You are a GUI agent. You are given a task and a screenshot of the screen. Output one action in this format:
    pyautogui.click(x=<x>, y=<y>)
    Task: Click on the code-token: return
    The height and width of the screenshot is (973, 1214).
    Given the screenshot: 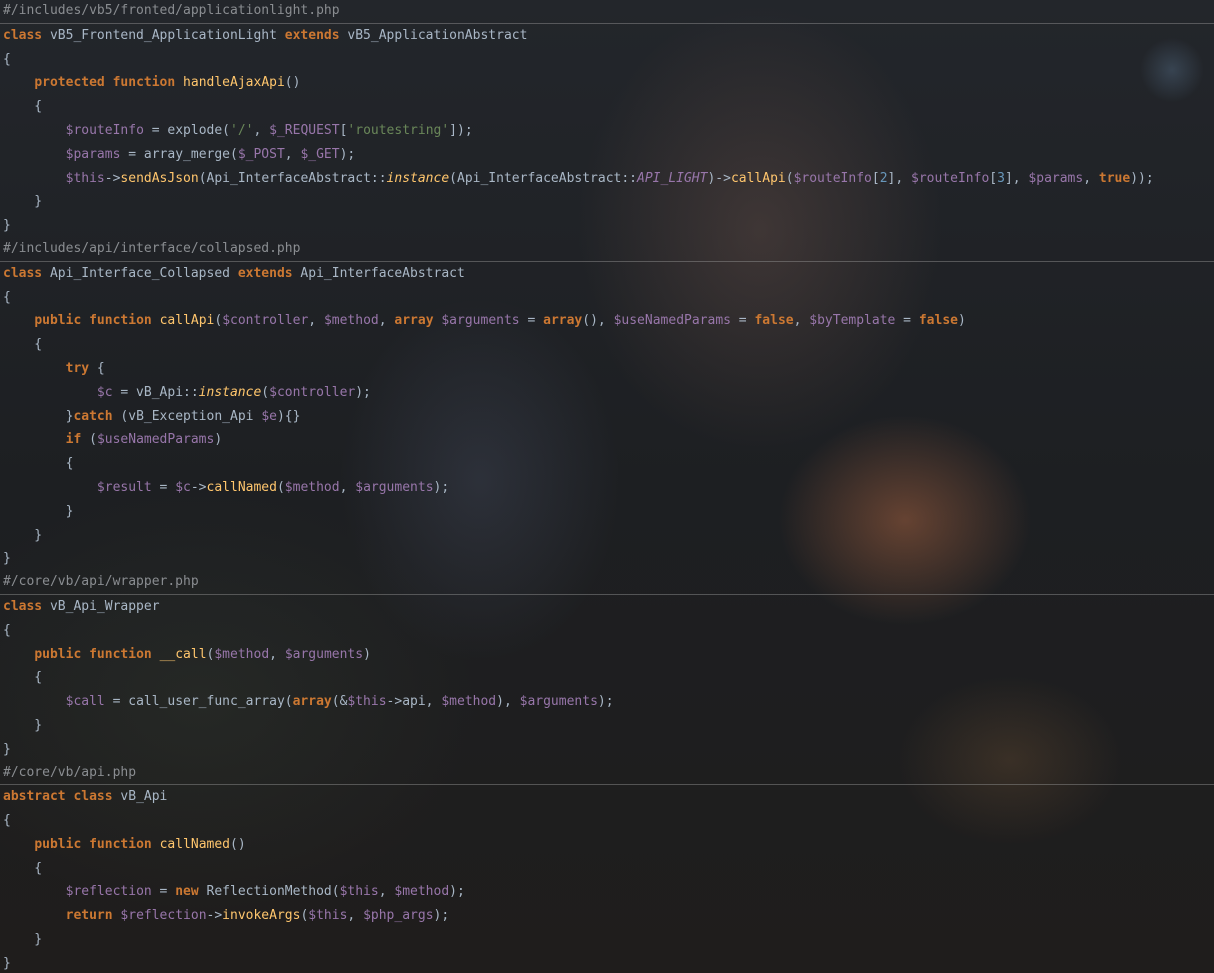 What is the action you would take?
    pyautogui.click(x=89, y=916)
    